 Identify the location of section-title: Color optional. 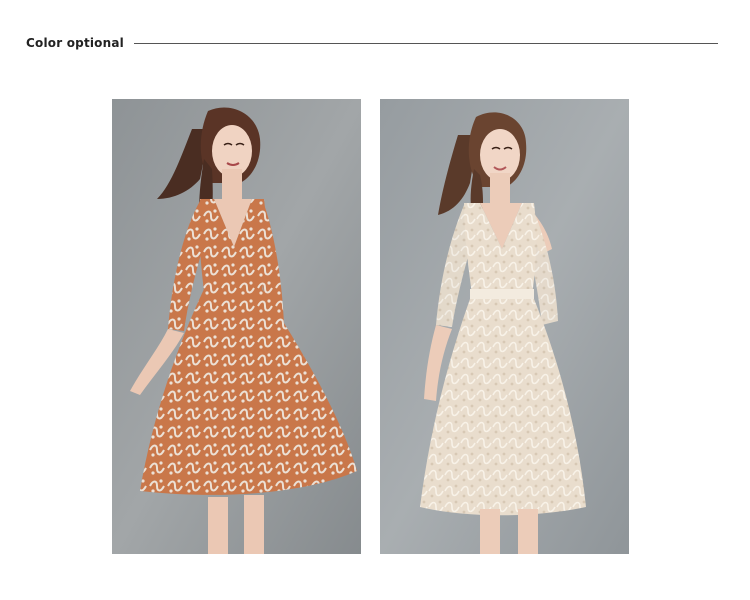
(75, 43).